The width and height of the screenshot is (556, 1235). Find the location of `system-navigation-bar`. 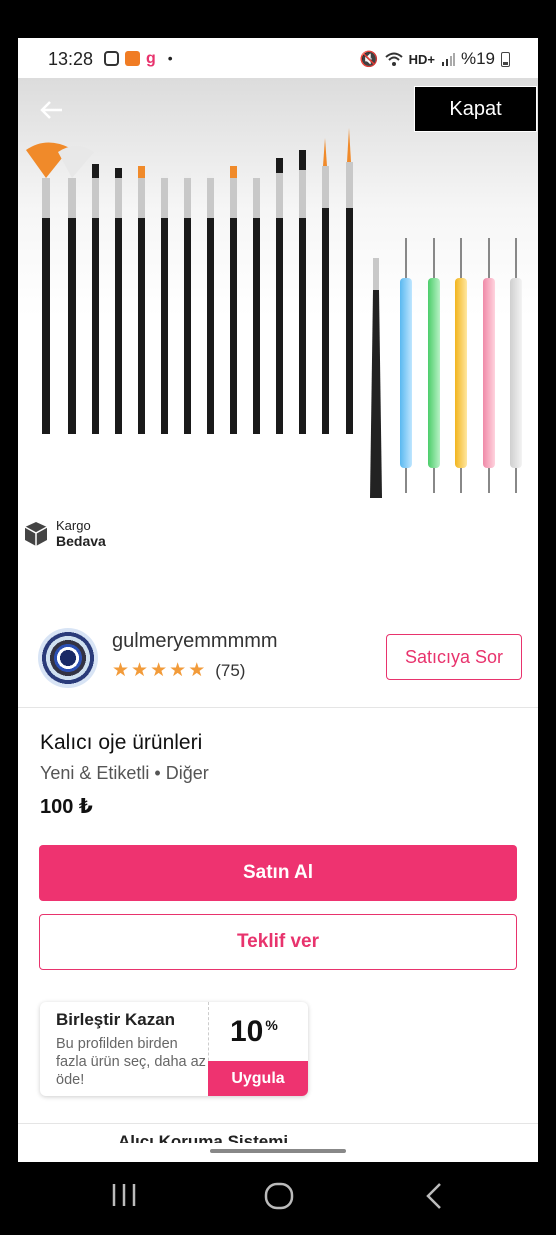

system-navigation-bar is located at coordinates (278, 1198).